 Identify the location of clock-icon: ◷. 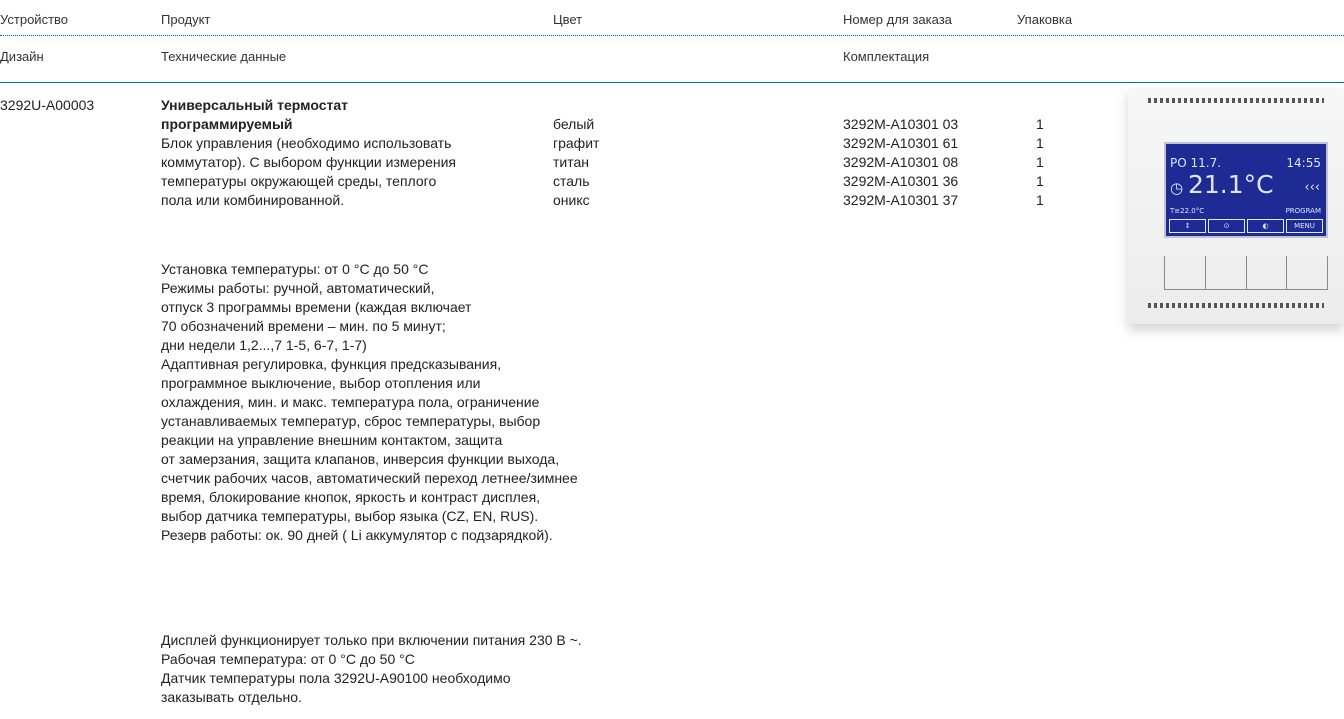
(1177, 188).